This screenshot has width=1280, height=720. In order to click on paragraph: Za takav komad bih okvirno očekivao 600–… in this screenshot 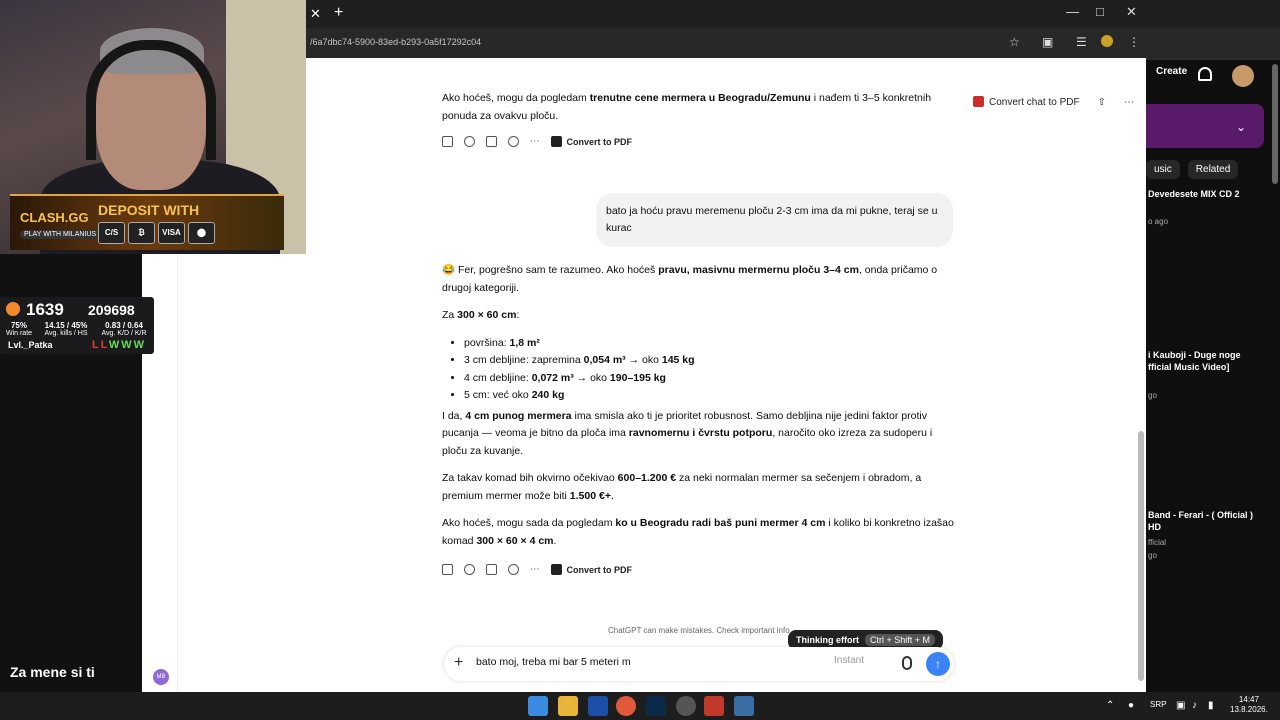, I will do `click(700, 487)`.